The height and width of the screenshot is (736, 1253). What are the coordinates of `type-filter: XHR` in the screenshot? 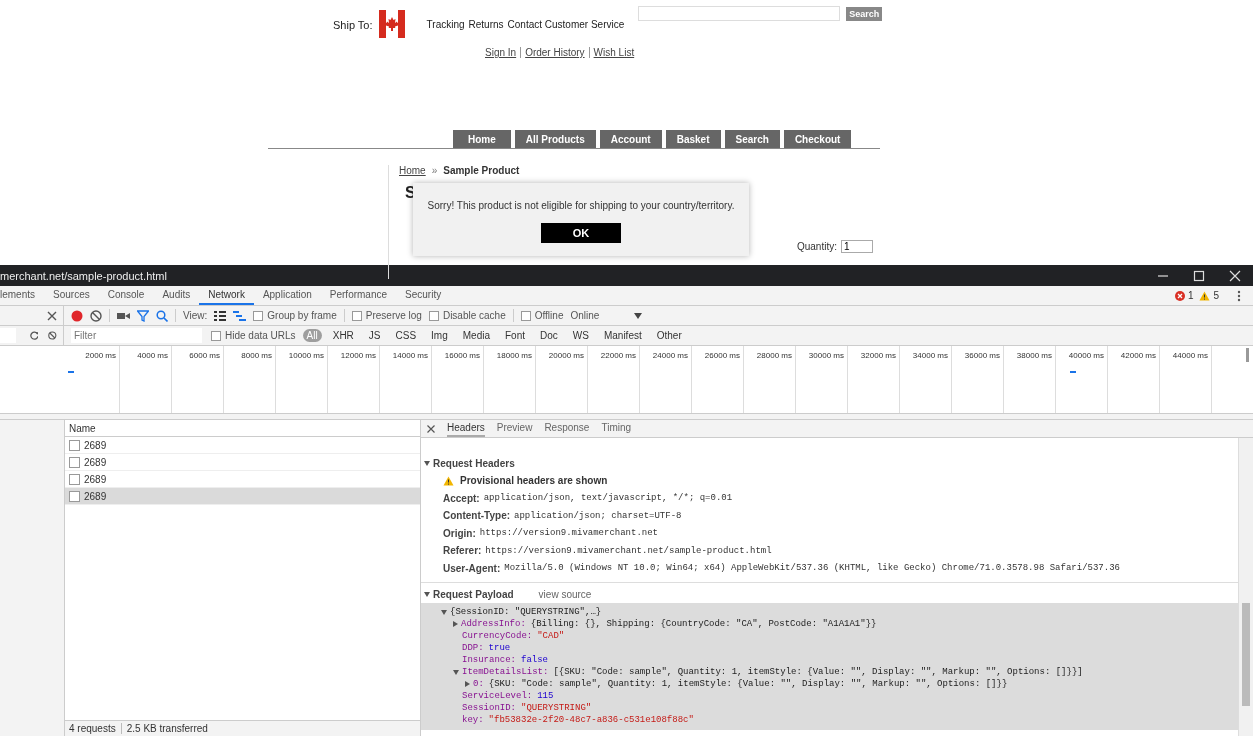 It's located at (343, 335).